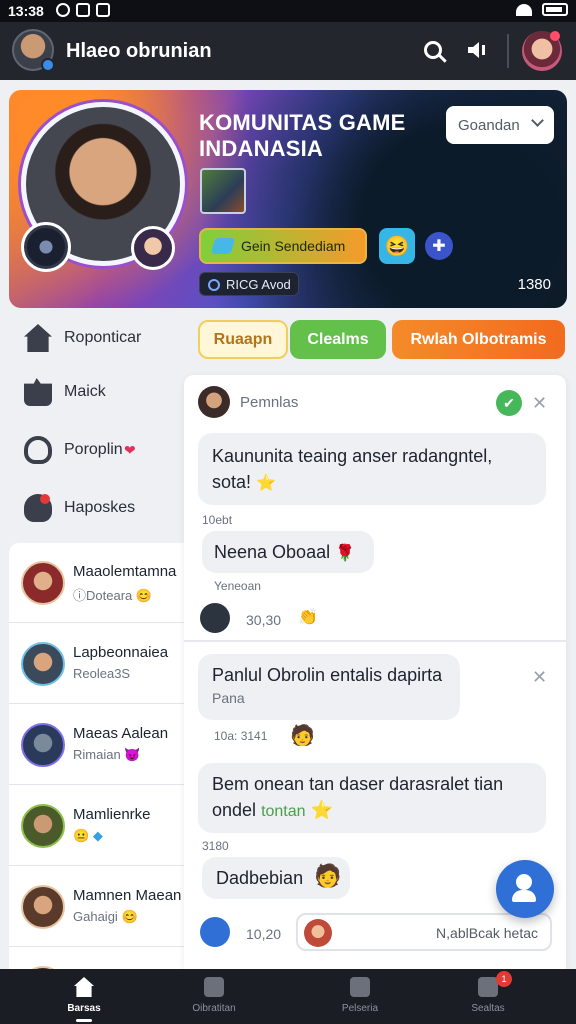 The width and height of the screenshot is (576, 1024). Describe the element at coordinates (509, 403) in the screenshot. I see `check-icon: ✔` at that location.